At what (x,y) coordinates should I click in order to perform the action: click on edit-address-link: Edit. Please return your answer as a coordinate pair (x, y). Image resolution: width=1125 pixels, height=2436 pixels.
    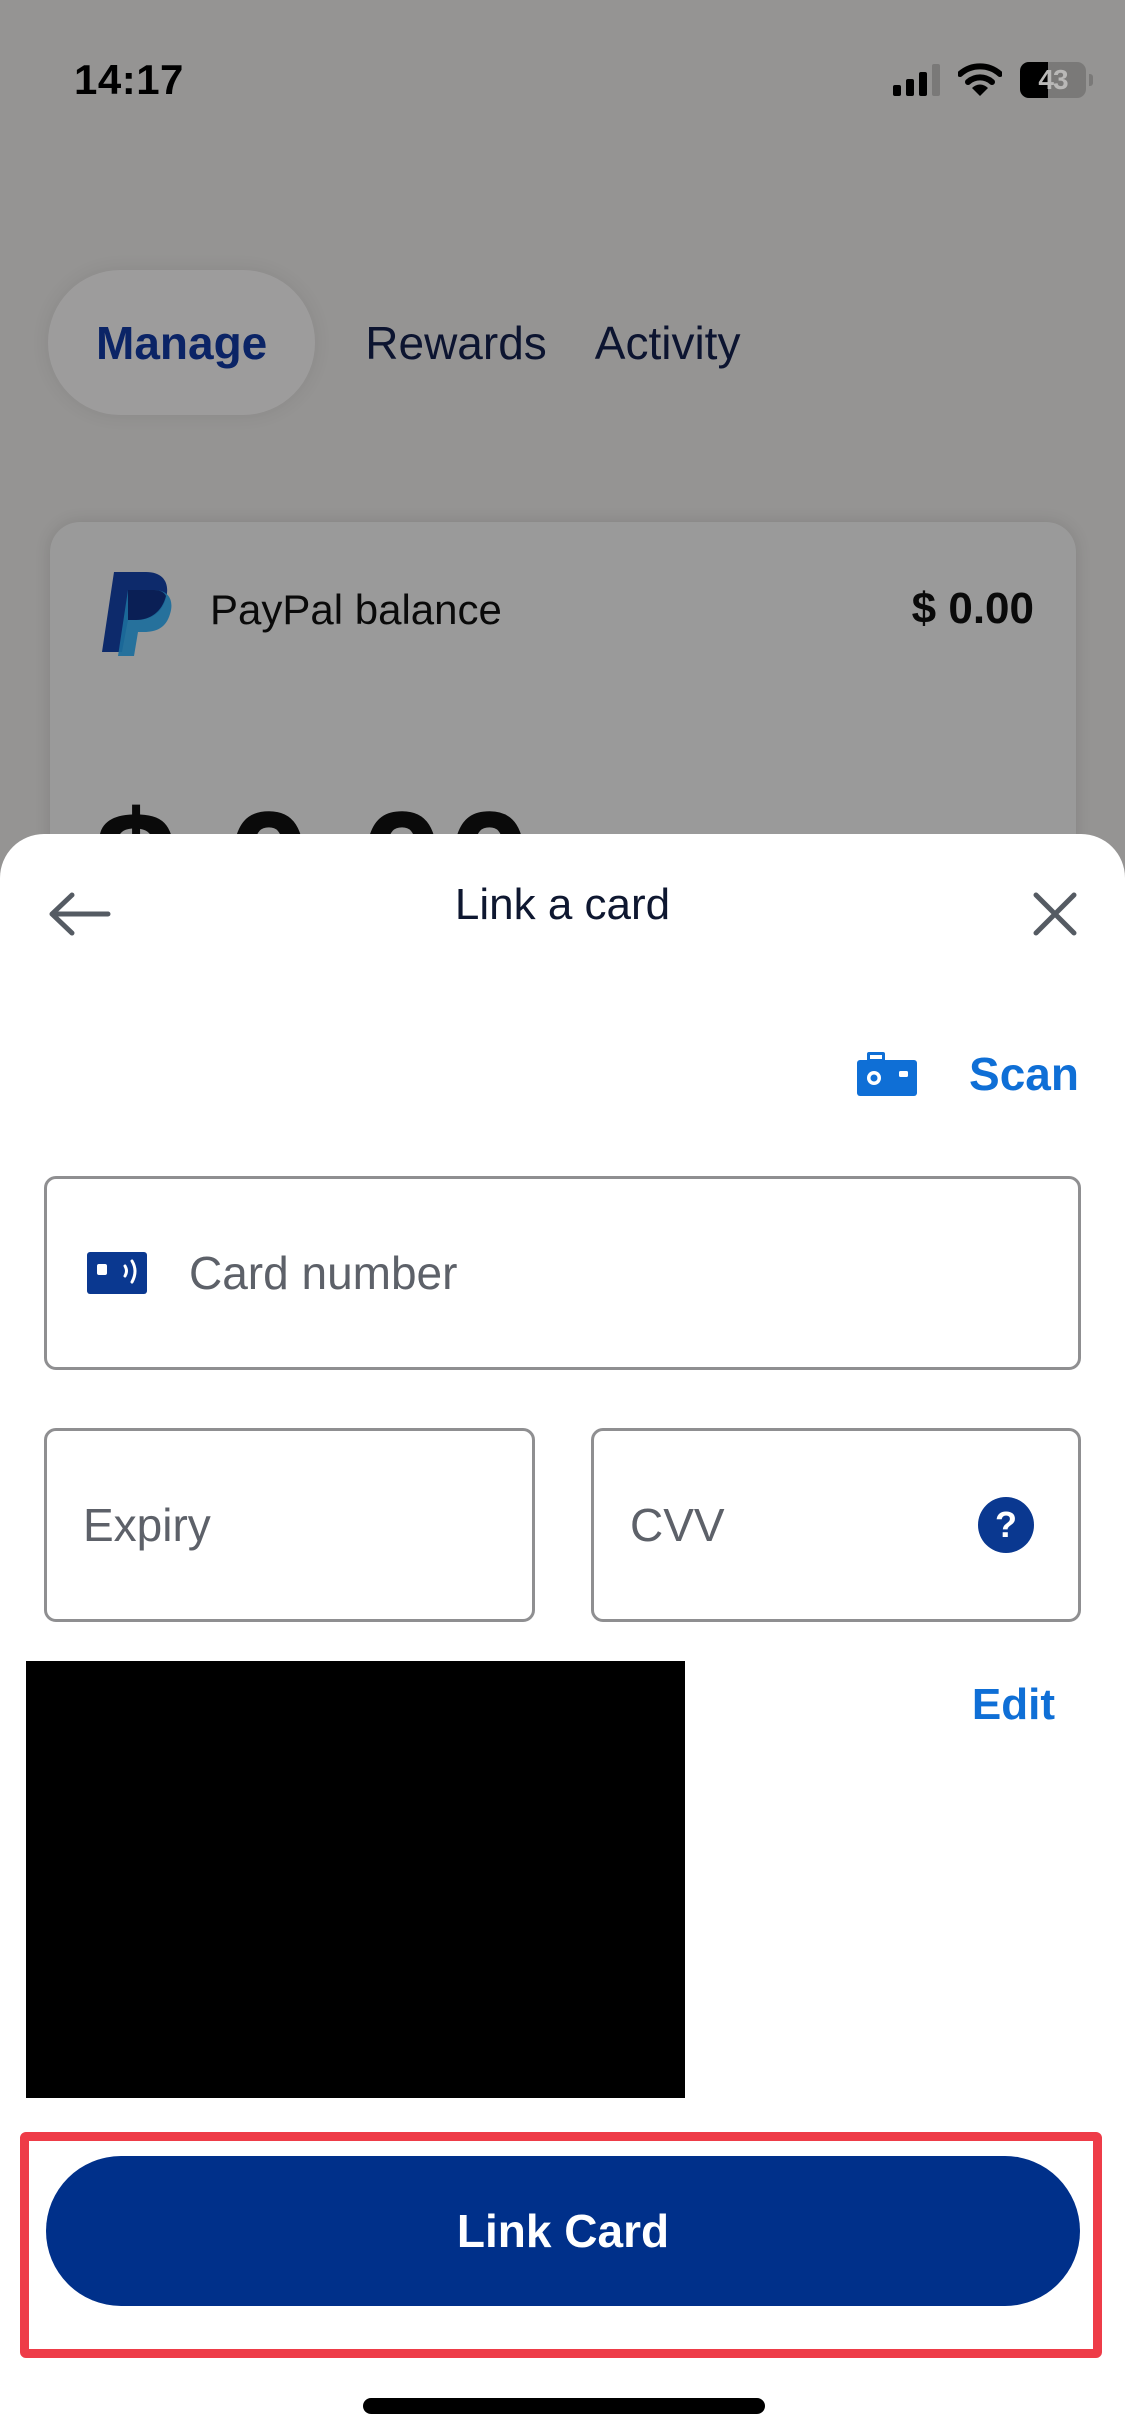
    Looking at the image, I should click on (1013, 1705).